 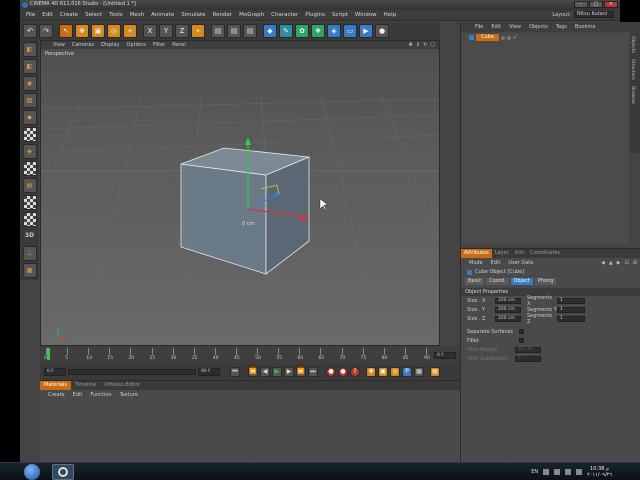 I want to click on om-menu-file: File, so click(x=479, y=27).